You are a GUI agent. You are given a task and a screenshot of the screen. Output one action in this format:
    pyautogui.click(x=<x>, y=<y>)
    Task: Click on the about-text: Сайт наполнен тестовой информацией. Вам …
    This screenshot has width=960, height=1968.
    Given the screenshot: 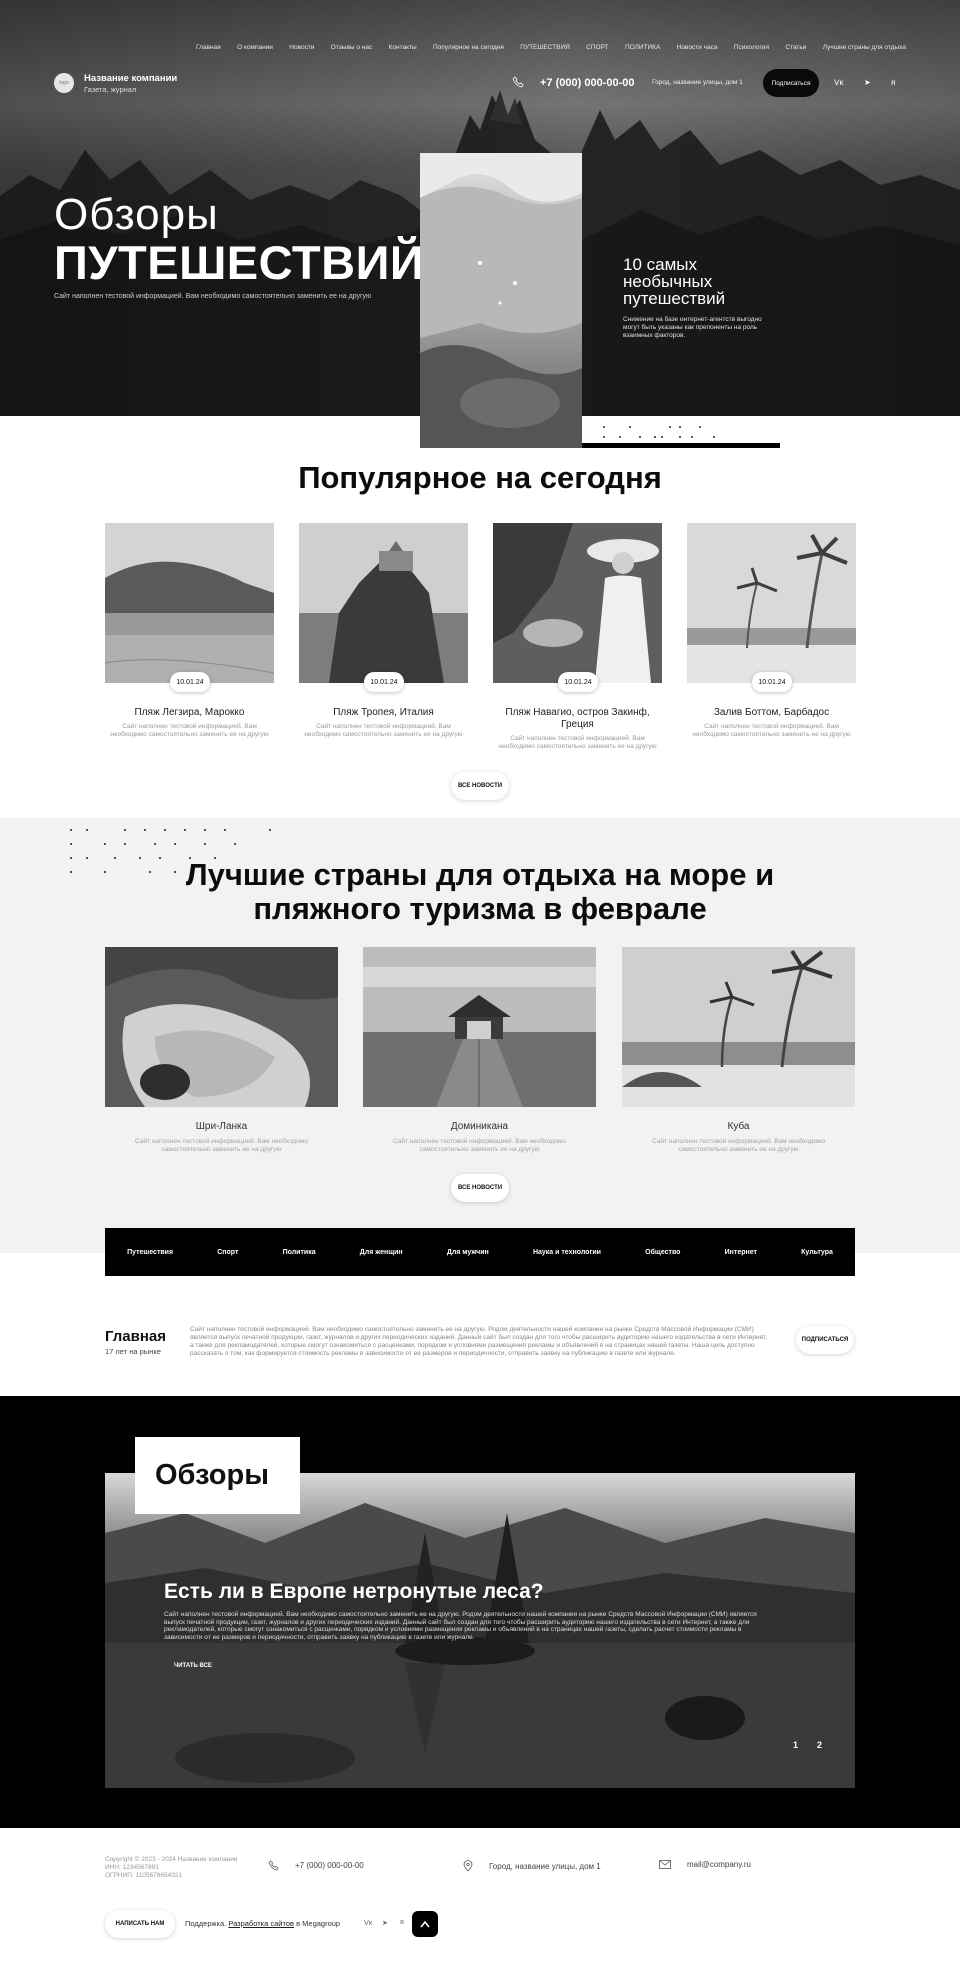 What is the action you would take?
    pyautogui.click(x=478, y=1341)
    